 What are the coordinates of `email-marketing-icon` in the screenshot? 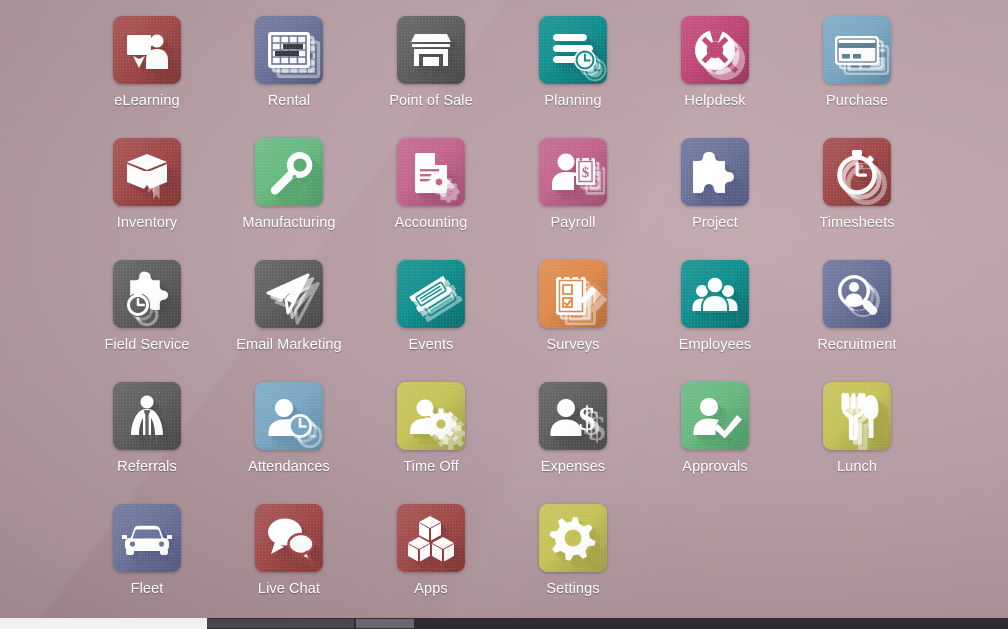 It's located at (289, 294).